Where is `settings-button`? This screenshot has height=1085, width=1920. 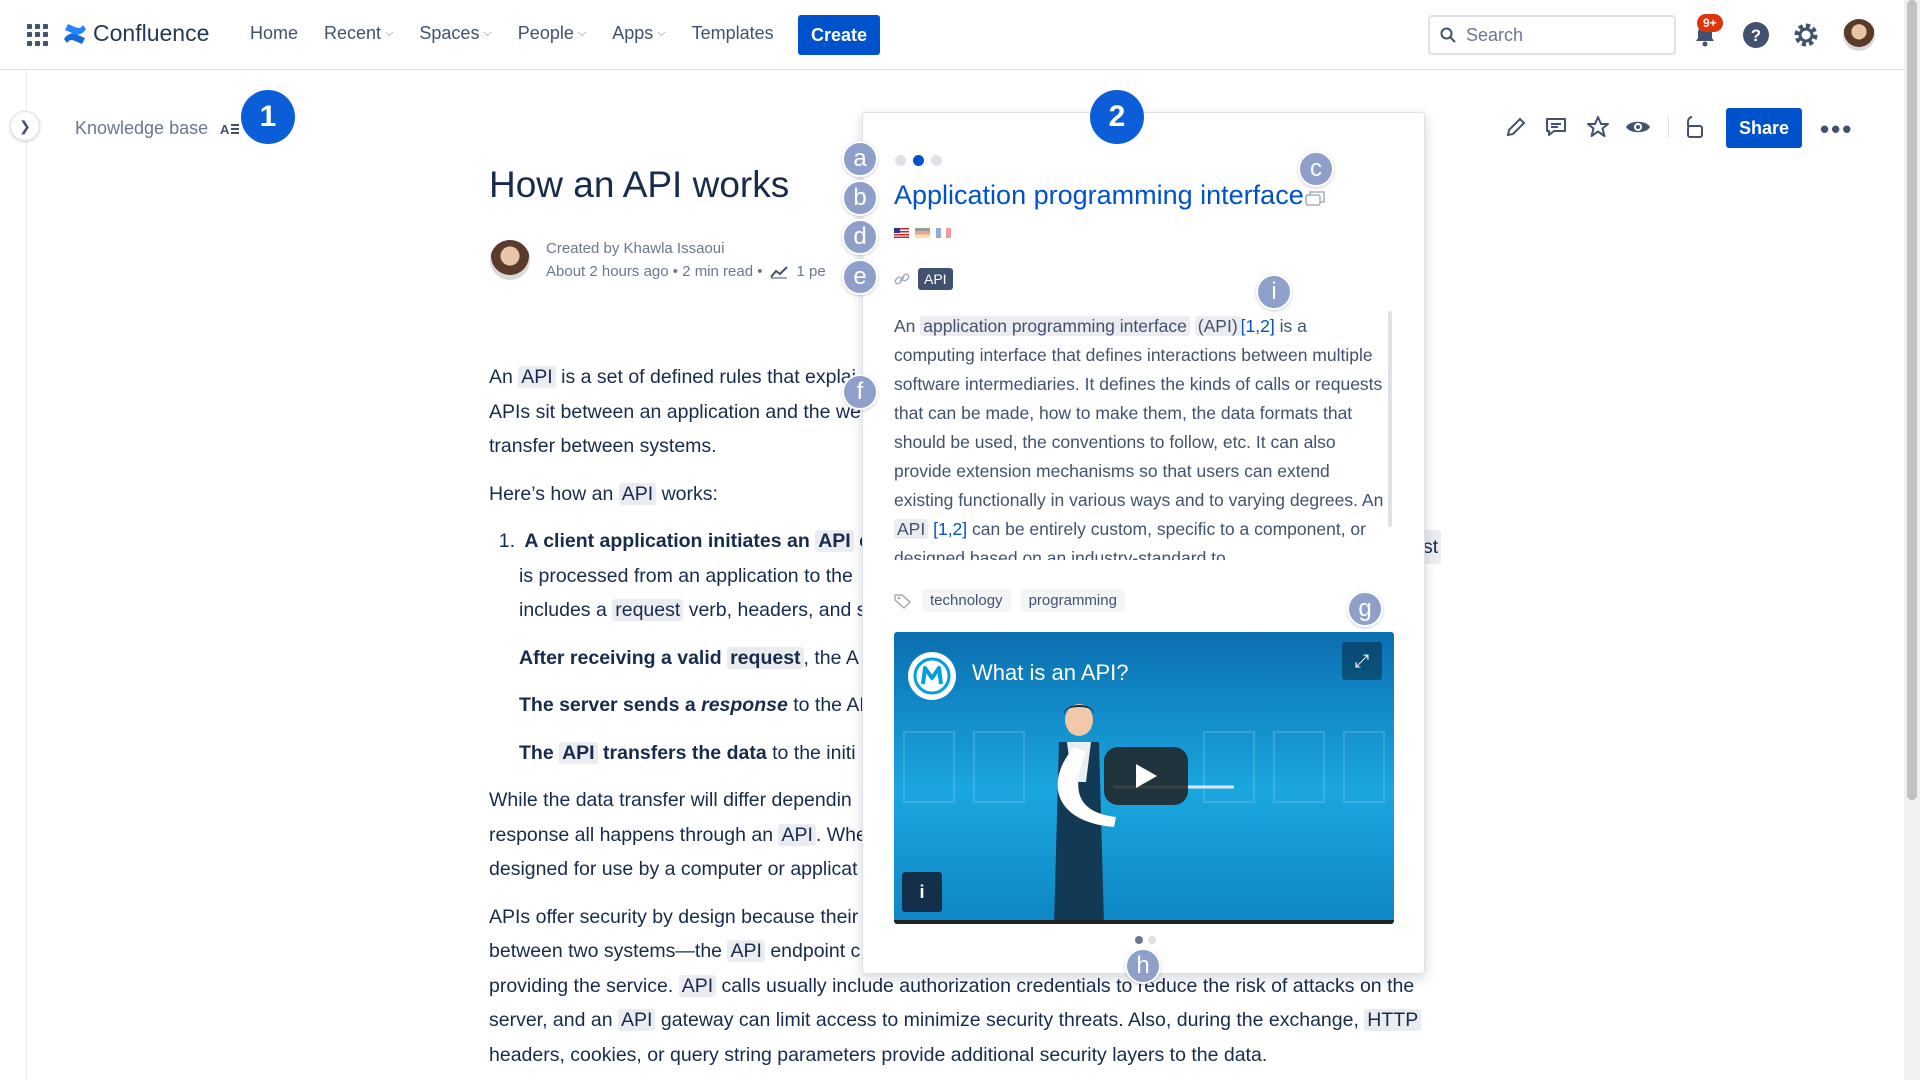 settings-button is located at coordinates (1806, 35).